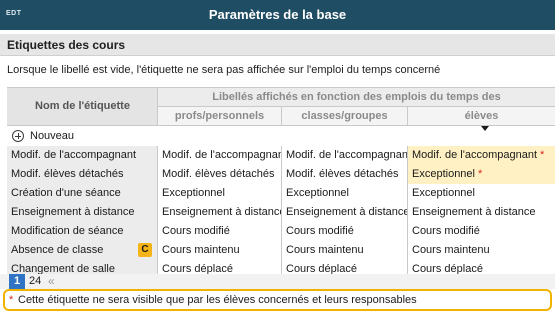  I want to click on label-name-cell: Modif. élèves détachés, so click(82, 174).